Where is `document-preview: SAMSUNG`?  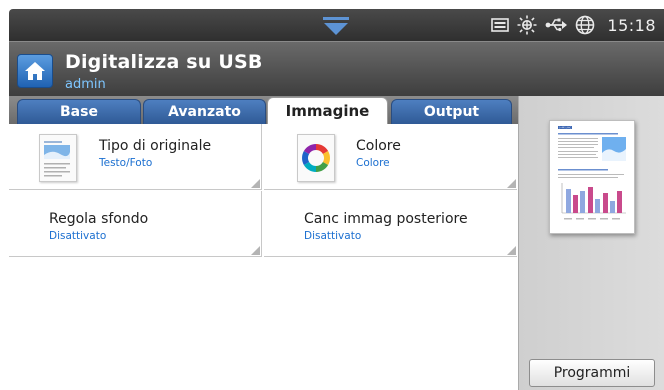 document-preview: SAMSUNG is located at coordinates (592, 177).